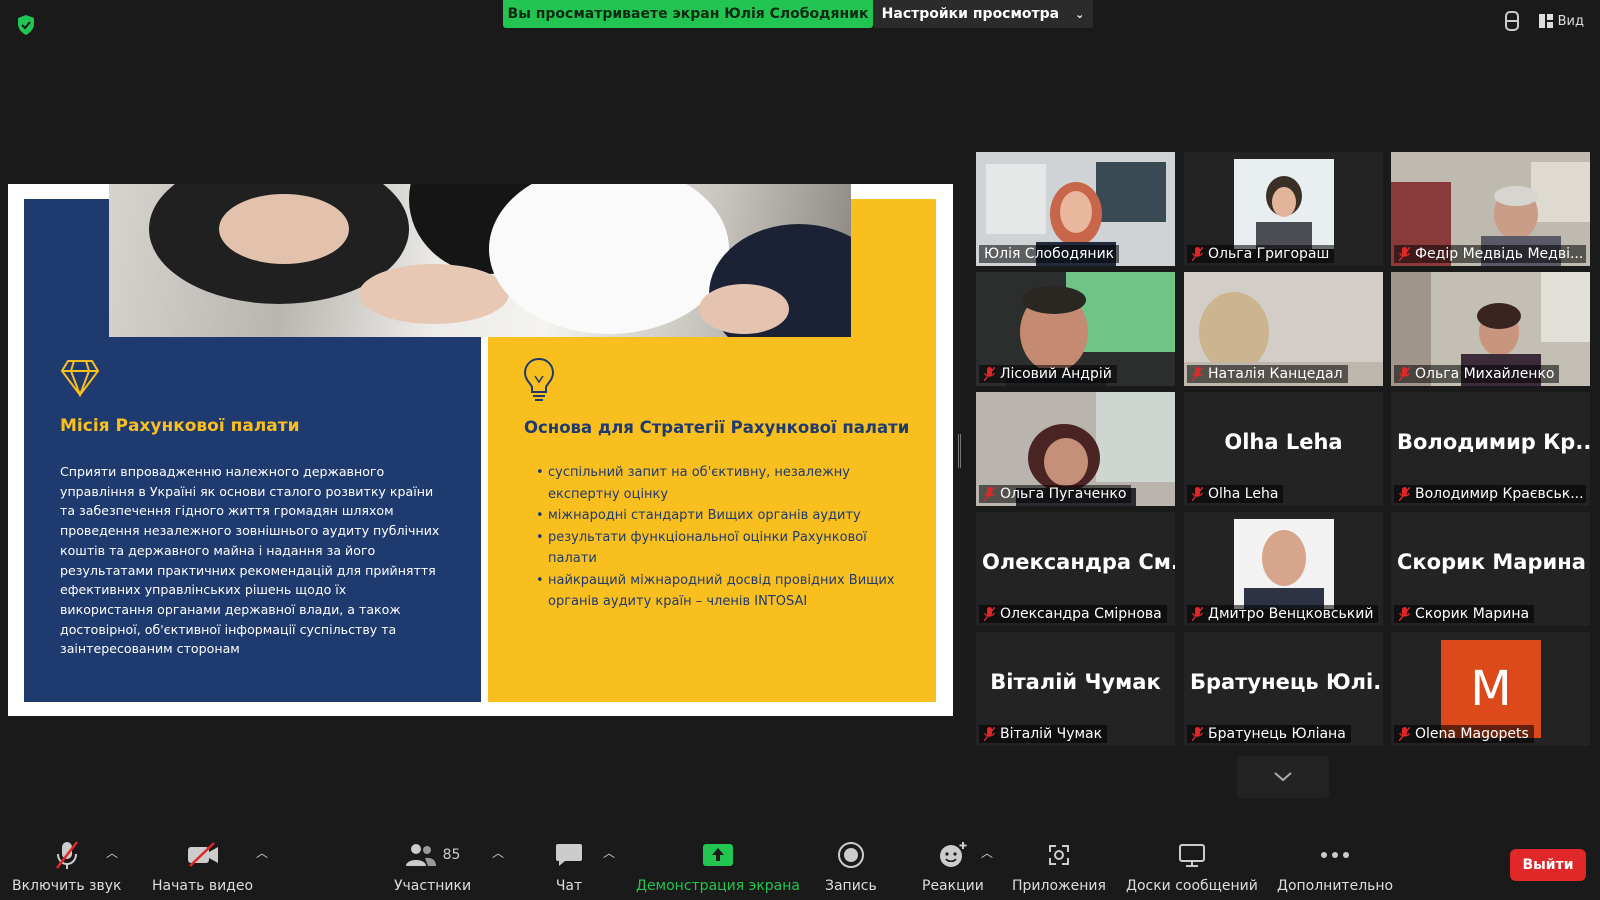  Describe the element at coordinates (480, 260) in the screenshot. I see `slide-photo-handshake` at that location.